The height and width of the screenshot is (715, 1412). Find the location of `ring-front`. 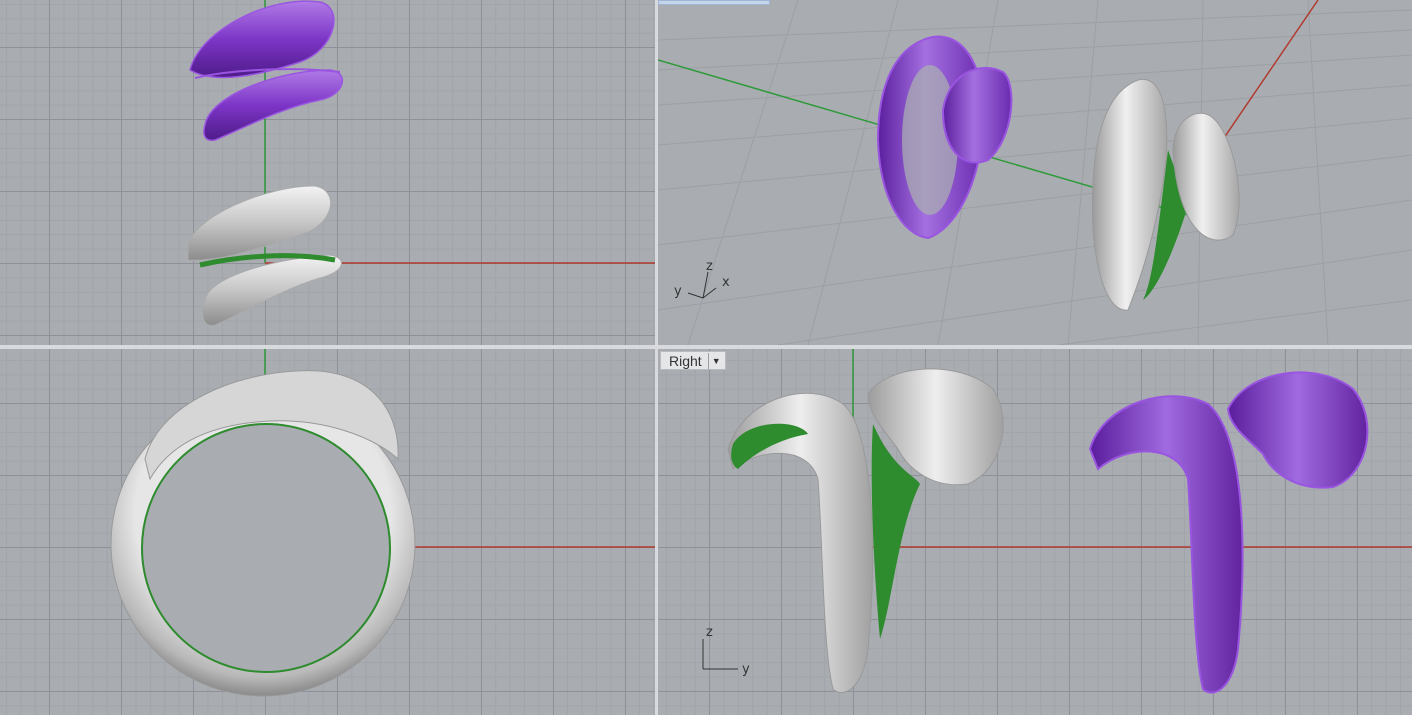

ring-front is located at coordinates (263, 533).